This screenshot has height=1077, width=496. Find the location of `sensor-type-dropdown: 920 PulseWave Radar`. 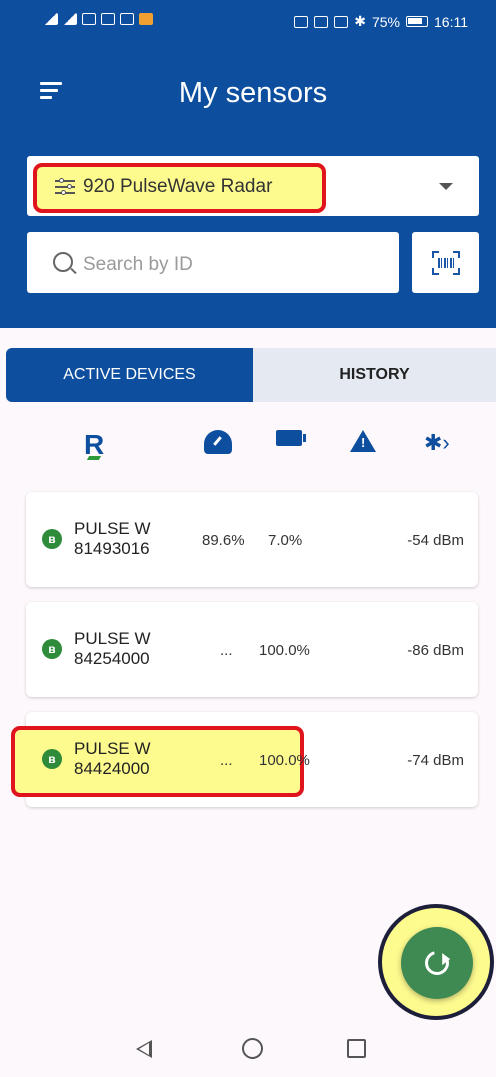

sensor-type-dropdown: 920 PulseWave Radar is located at coordinates (253, 186).